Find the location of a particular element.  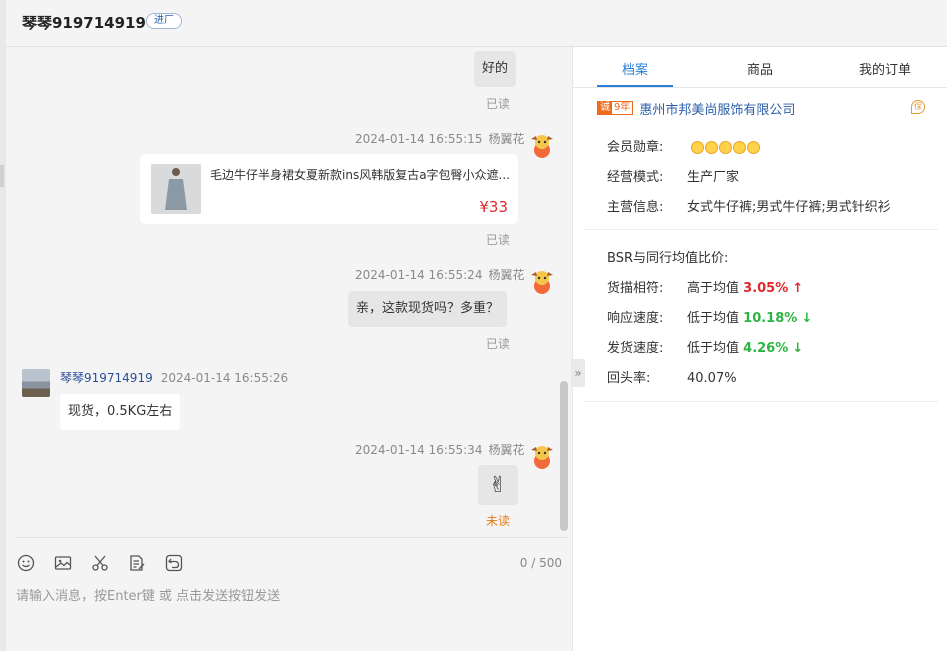

product-card: 毛边牛仔半身裙女夏新款ins风韩版复古a字包臀小众遮... ¥33 is located at coordinates (329, 189).